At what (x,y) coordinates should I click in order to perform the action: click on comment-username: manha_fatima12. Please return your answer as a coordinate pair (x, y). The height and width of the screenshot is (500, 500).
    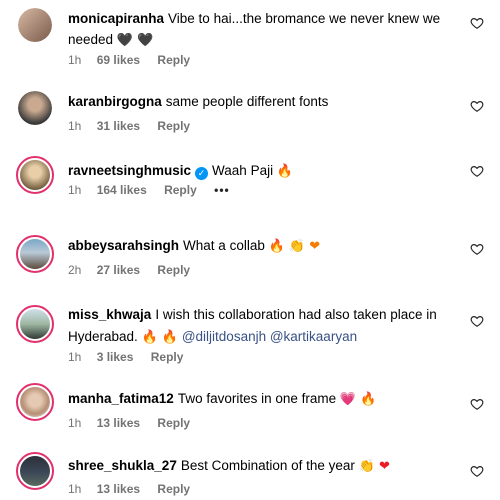
    Looking at the image, I should click on (121, 398).